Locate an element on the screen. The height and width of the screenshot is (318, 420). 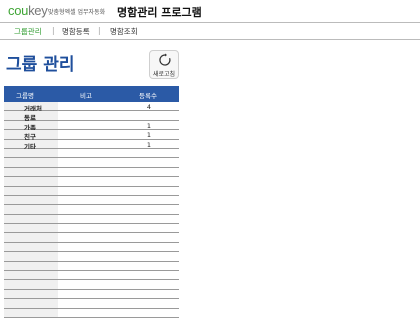
column-header-note: 비고 is located at coordinates (86, 96).